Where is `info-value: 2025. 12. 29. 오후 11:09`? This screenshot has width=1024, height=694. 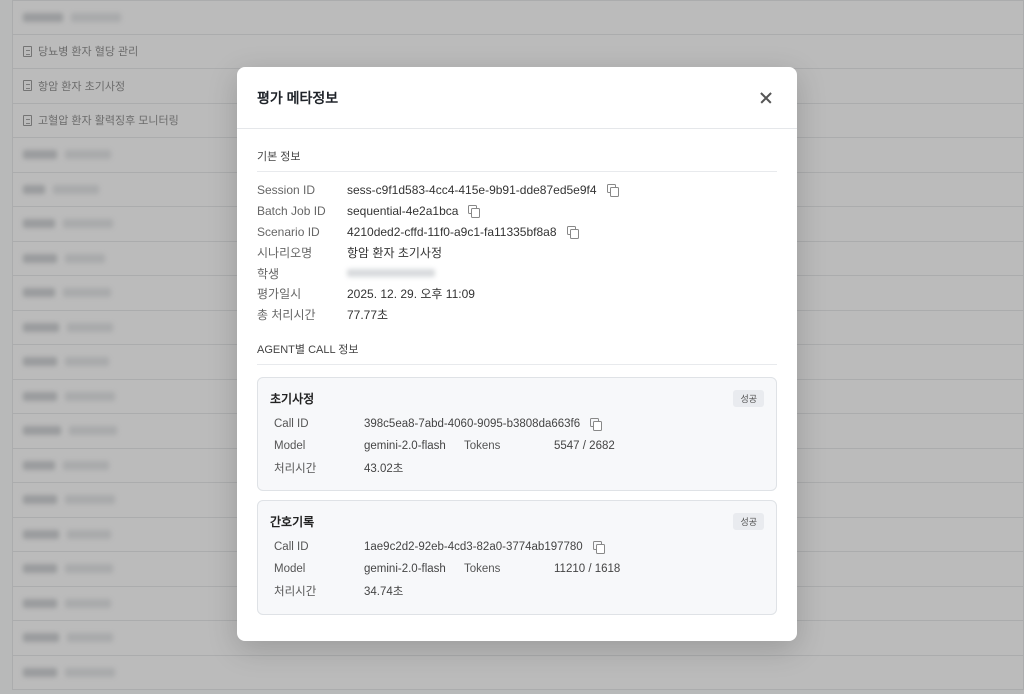
info-value: 2025. 12. 29. 오후 11:09 is located at coordinates (411, 294).